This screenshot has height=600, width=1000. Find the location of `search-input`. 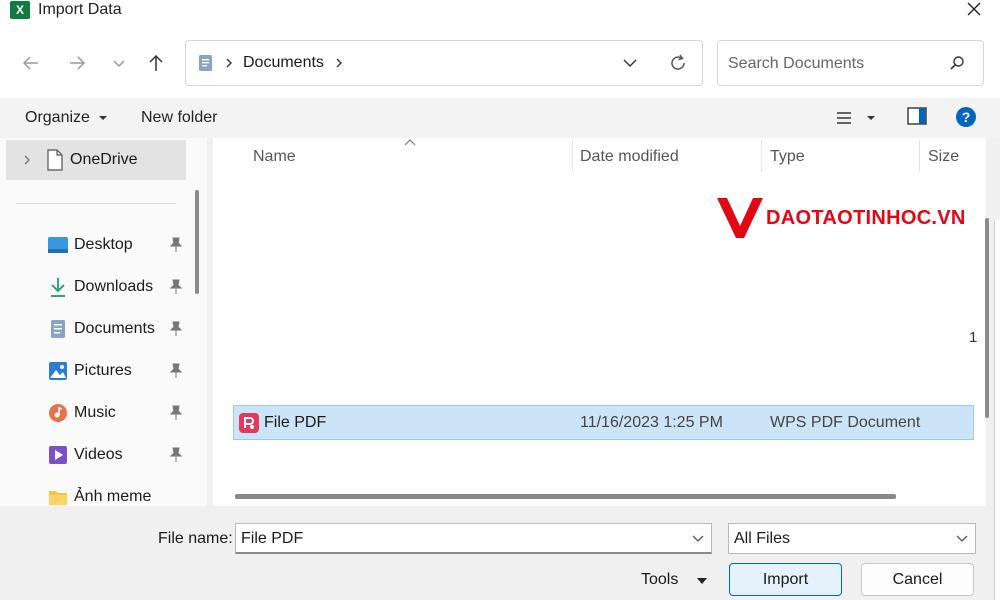

search-input is located at coordinates (833, 64).